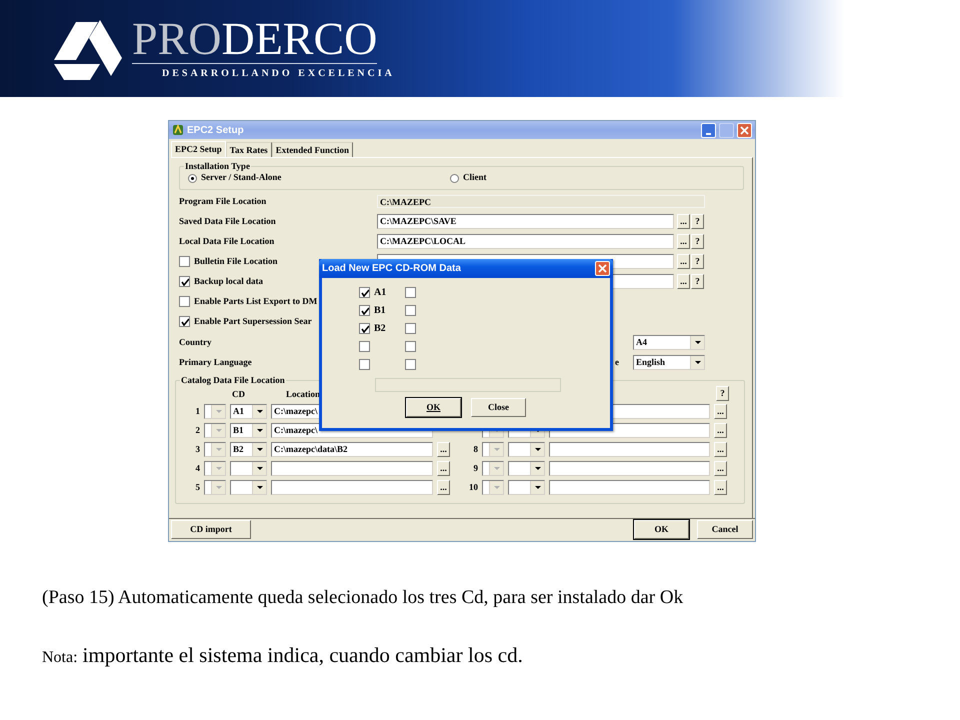  Describe the element at coordinates (197, 411) in the screenshot. I see `row-number: 1` at that location.